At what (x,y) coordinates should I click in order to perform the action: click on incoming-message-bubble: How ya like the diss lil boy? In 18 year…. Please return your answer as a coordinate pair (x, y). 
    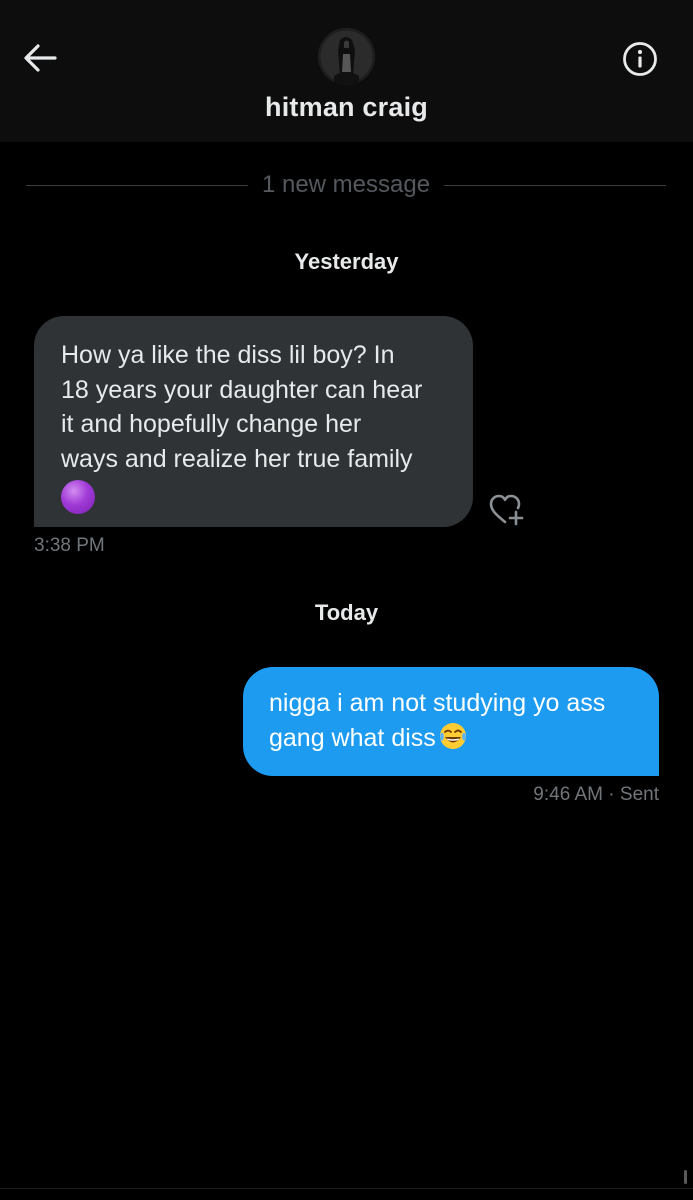
    Looking at the image, I should click on (253, 421).